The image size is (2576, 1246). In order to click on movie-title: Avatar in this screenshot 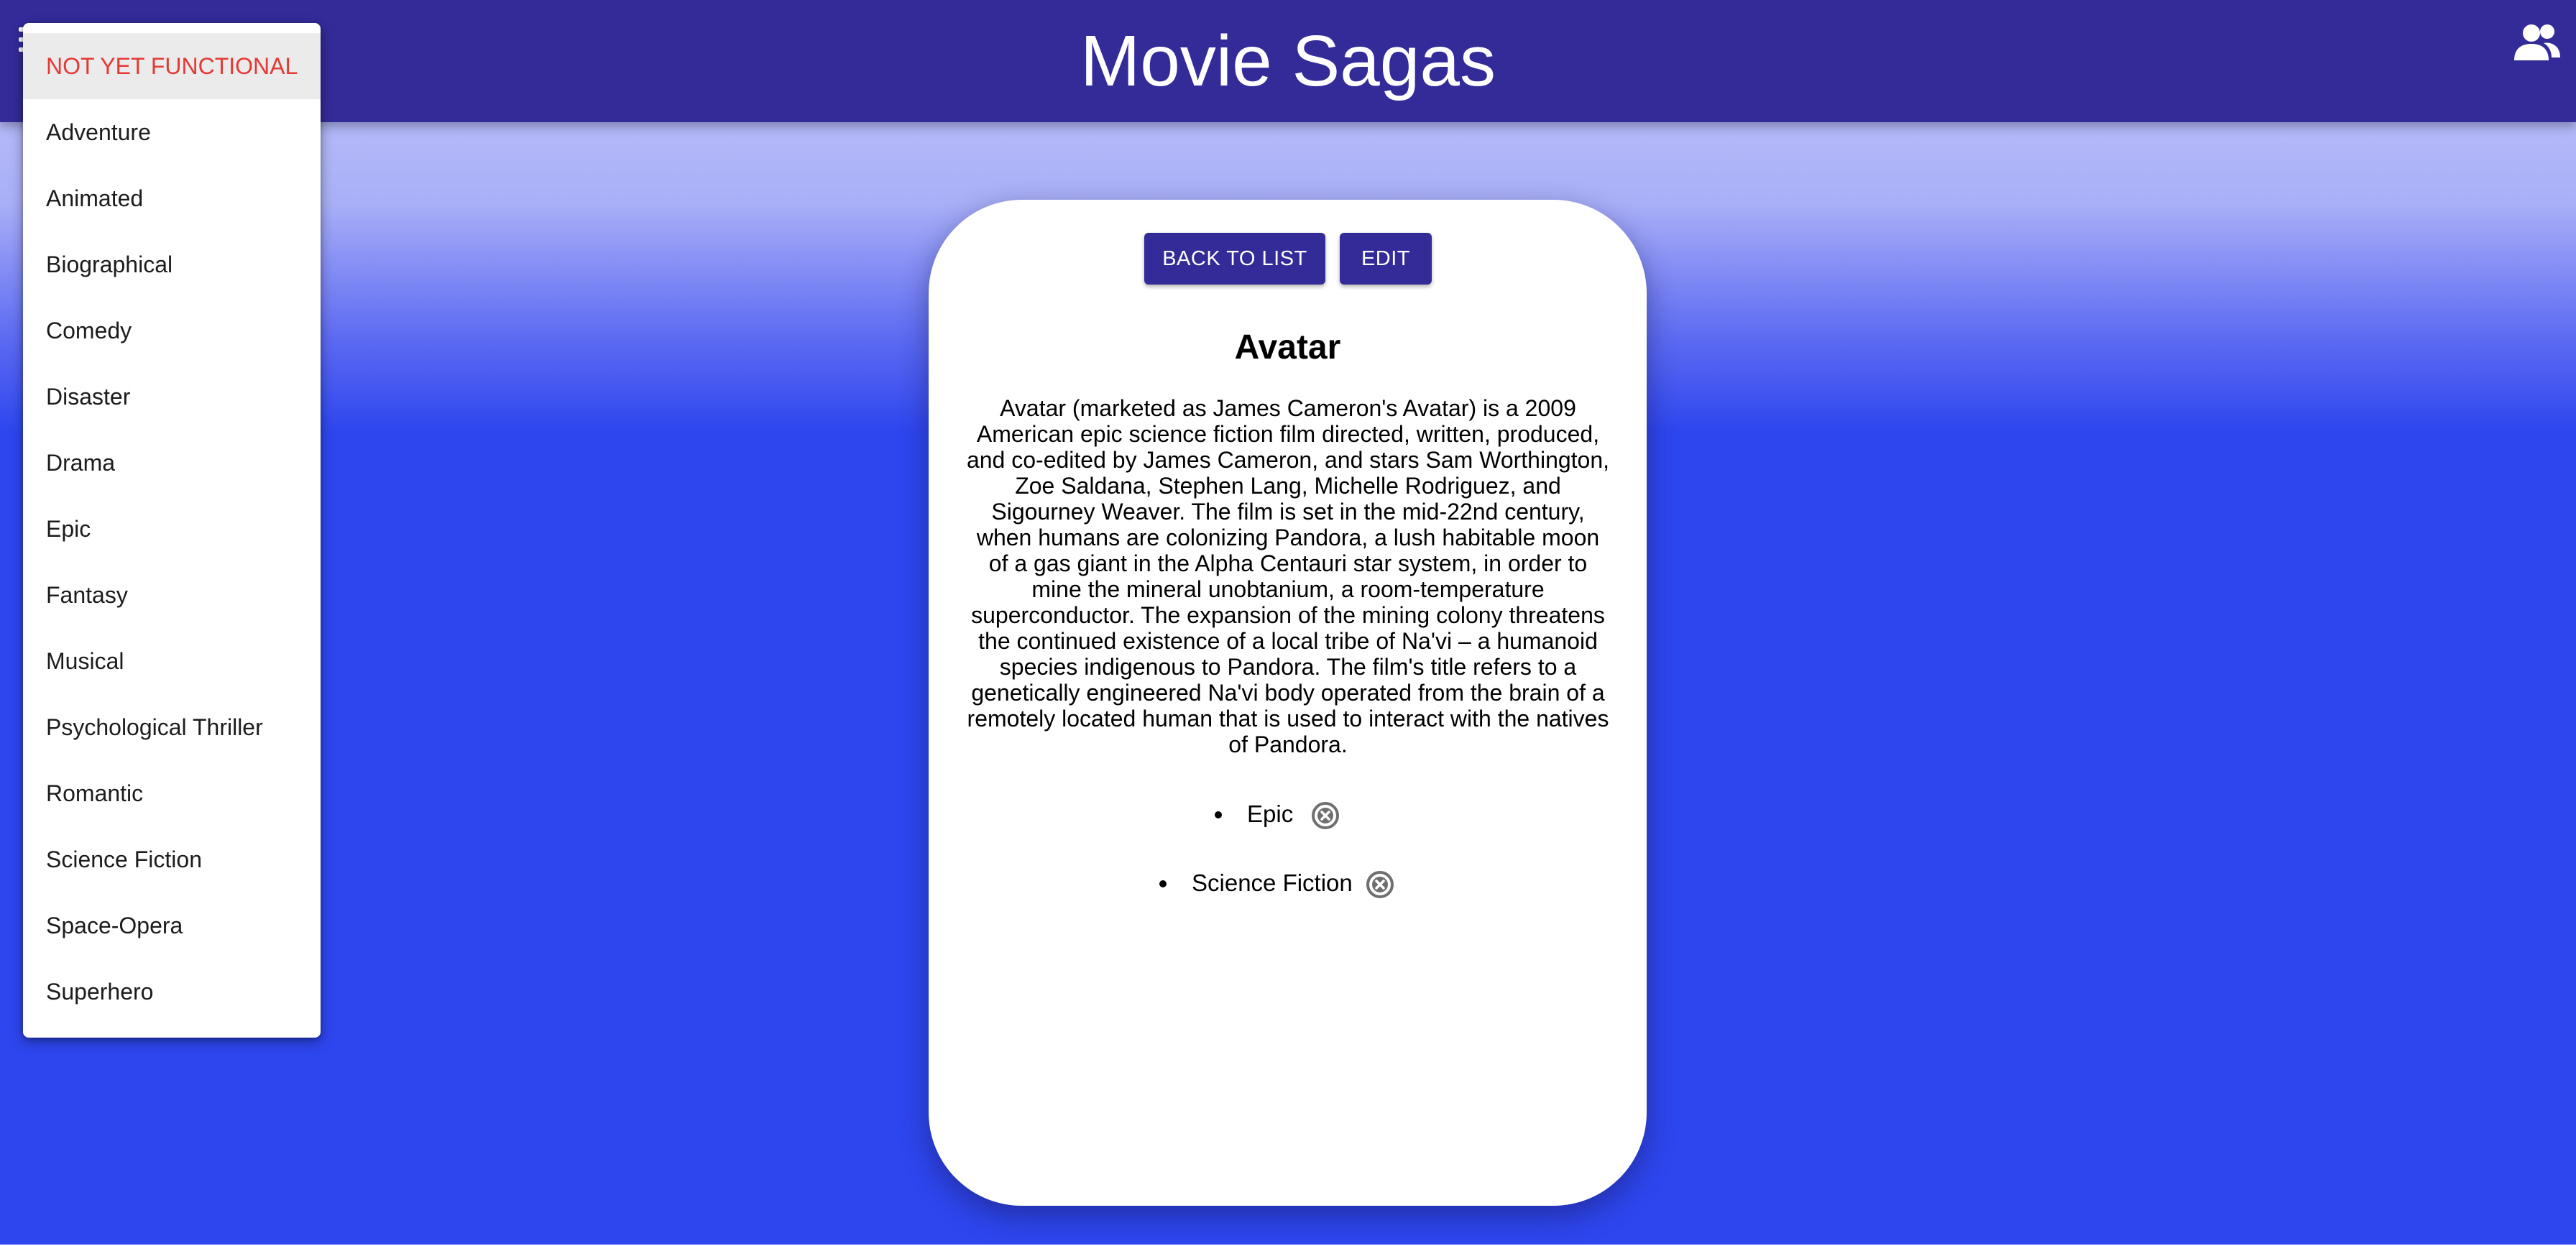, I will do `click(1287, 347)`.